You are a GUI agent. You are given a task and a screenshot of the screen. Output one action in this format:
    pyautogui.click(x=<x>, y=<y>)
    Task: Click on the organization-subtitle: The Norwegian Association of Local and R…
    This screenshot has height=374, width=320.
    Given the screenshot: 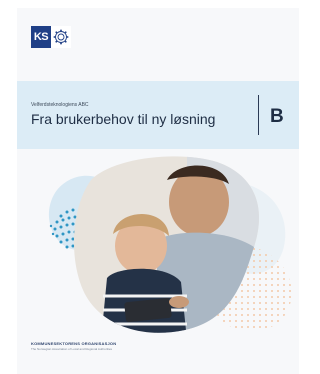 What is the action you would take?
    pyautogui.click(x=72, y=349)
    